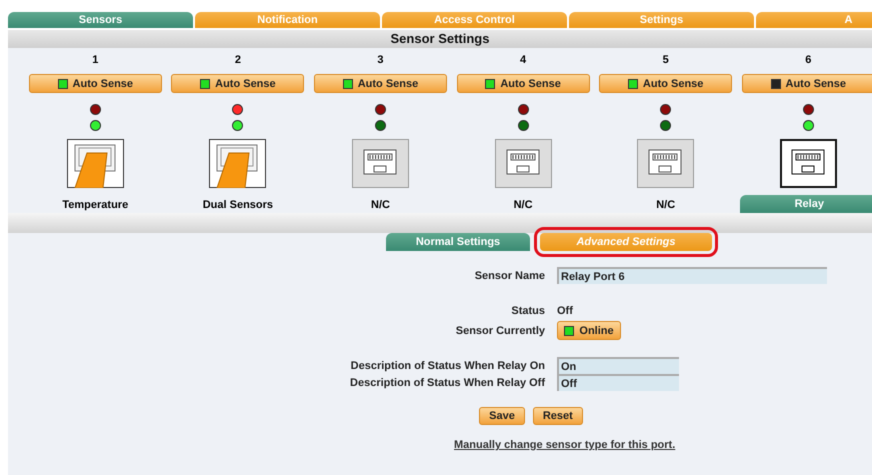  I want to click on sensor-name-field: Relay Port 6, so click(692, 275).